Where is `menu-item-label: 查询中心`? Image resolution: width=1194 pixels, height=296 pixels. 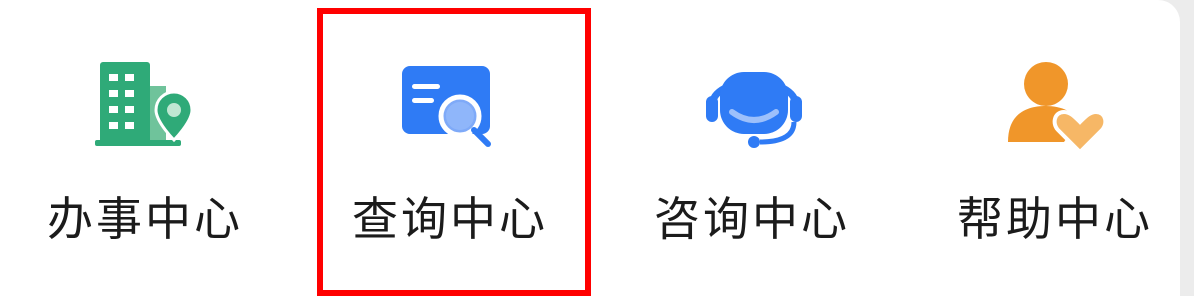
menu-item-label: 查询中心 is located at coordinates (450, 219).